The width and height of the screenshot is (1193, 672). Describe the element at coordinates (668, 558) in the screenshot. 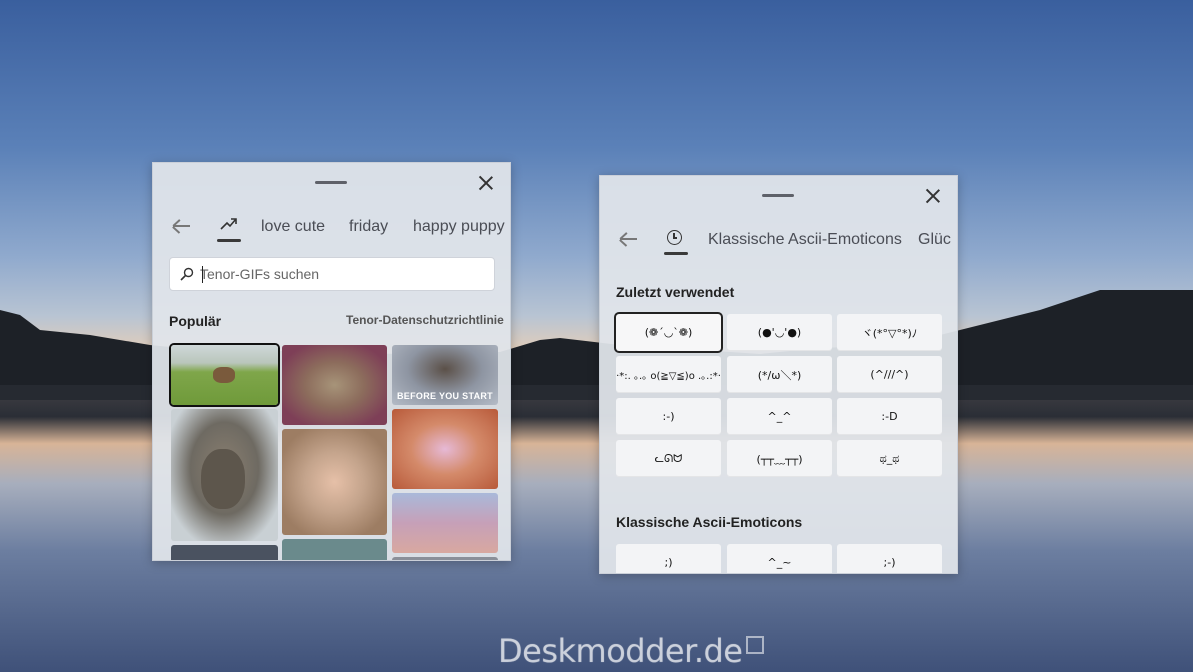

I see `emoticon-button: ;)` at that location.